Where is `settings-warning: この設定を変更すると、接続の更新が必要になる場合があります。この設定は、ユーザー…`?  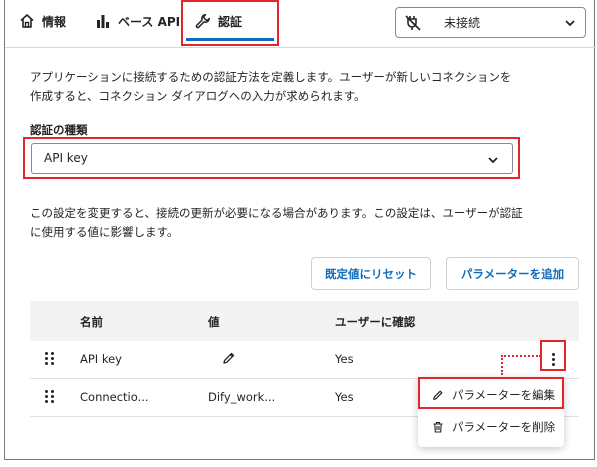
settings-warning: この設定を変更すると、接続の更新が必要になる場合があります。この設定は、ユーザー… is located at coordinates (290, 223).